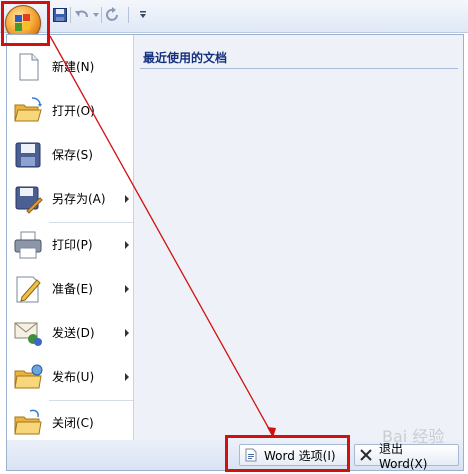  Describe the element at coordinates (79, 199) in the screenshot. I see `menu-item-label: 另存为(A)` at that location.